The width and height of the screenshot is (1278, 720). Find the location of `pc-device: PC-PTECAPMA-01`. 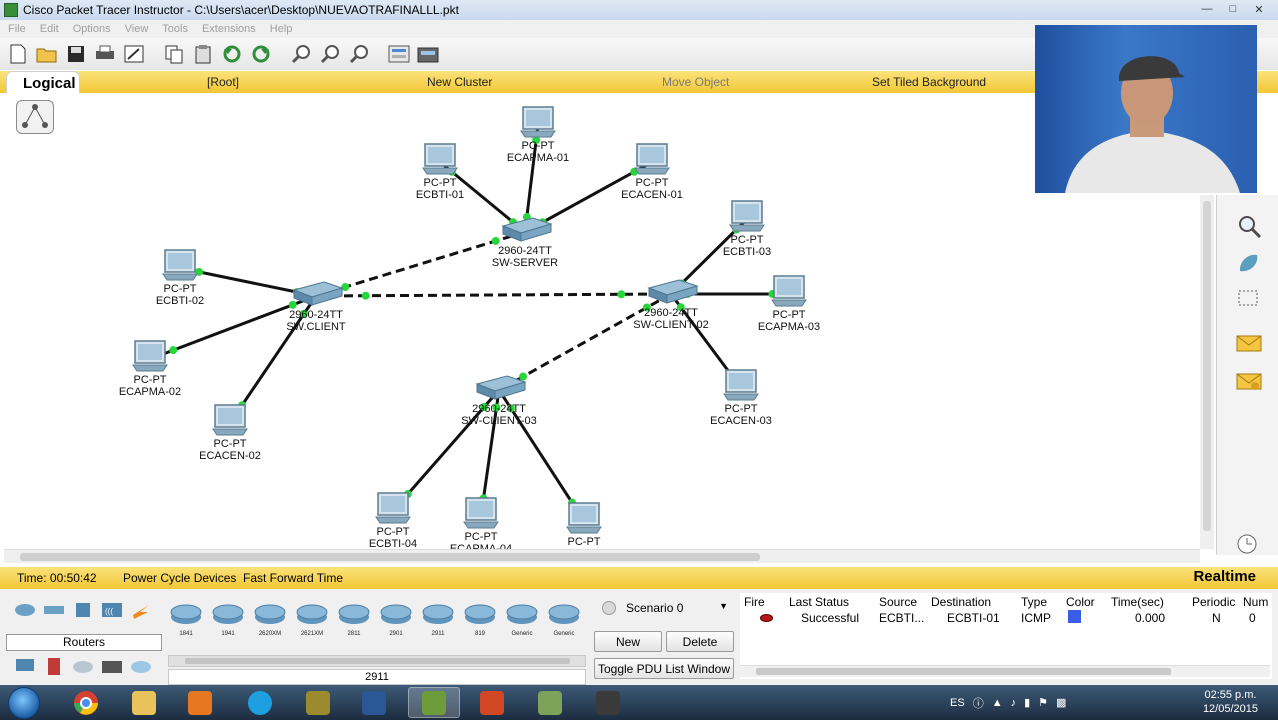

pc-device: PC-PTECAPMA-01 is located at coordinates (538, 135).